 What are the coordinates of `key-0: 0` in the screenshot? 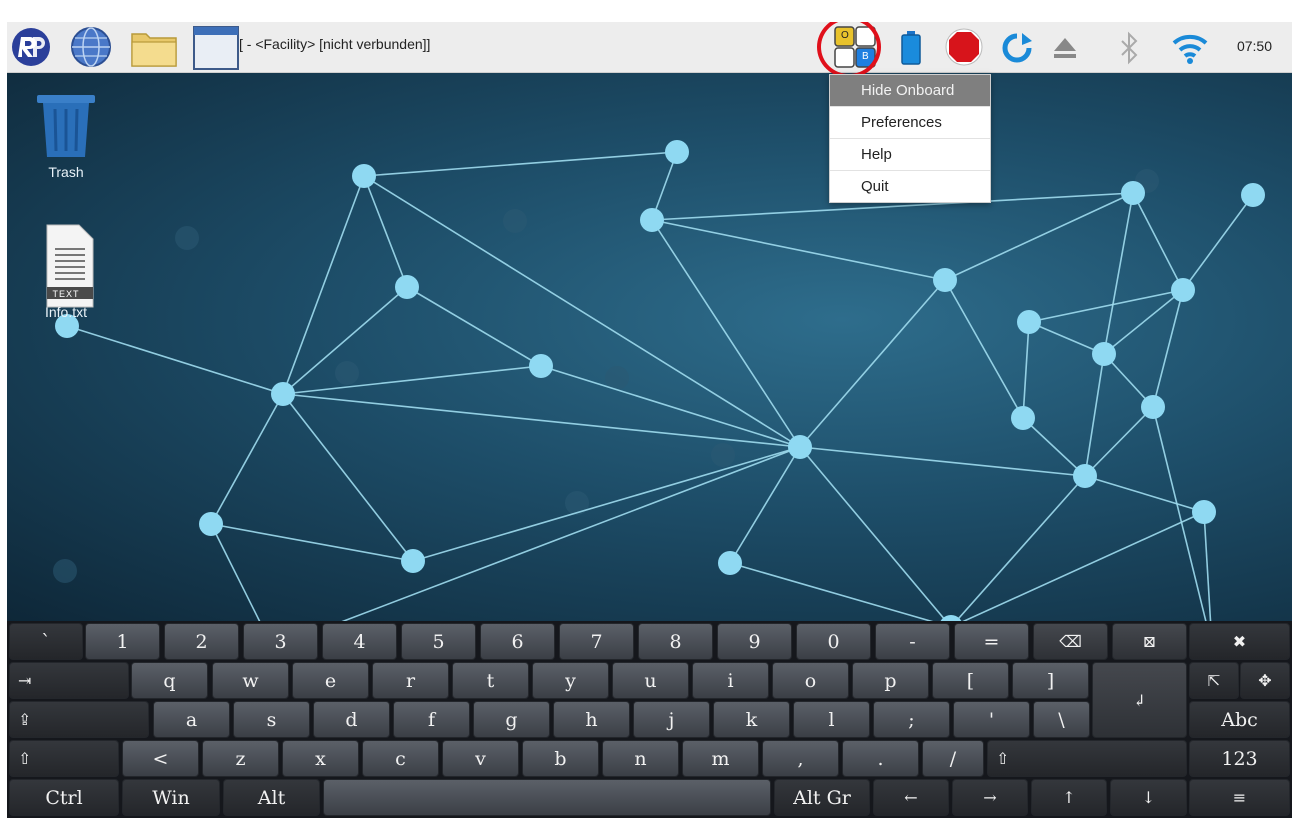 It's located at (833, 641).